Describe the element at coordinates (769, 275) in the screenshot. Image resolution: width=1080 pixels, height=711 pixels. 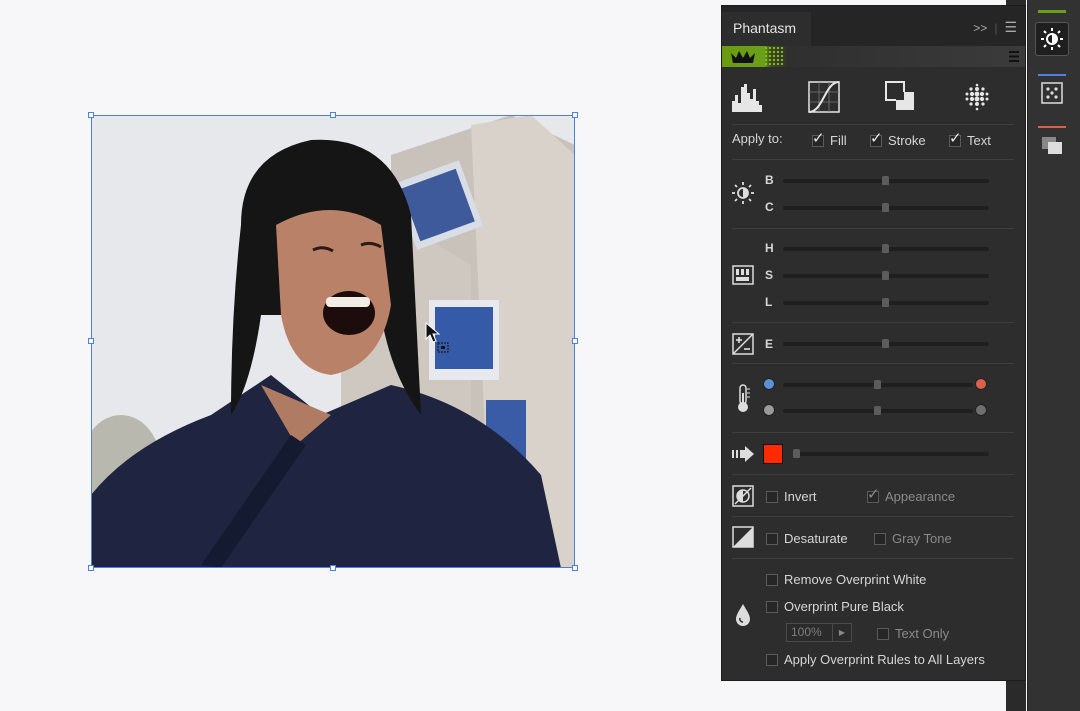
I see `saturation-label: S` at that location.